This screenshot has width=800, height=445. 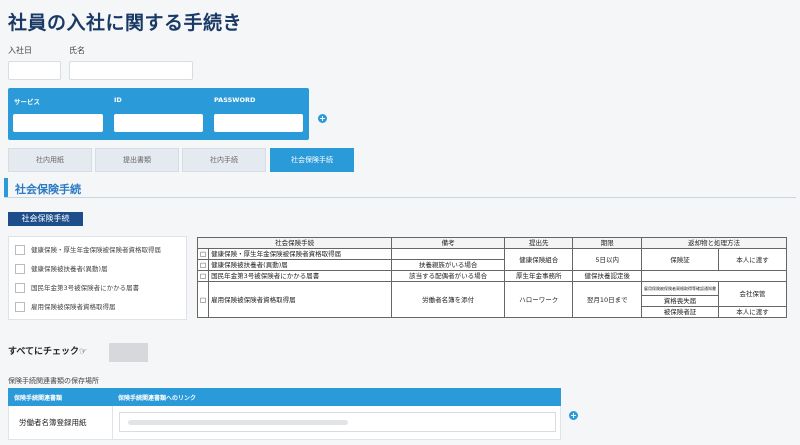 What do you see at coordinates (538, 243) in the screenshot?
I see `header-destination: 提出先` at bounding box center [538, 243].